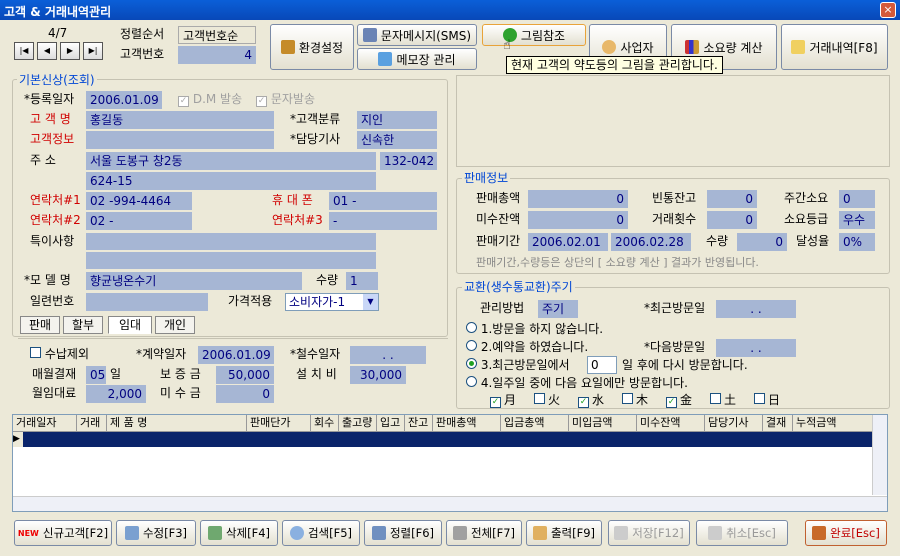 Image resolution: width=900 pixels, height=556 pixels. What do you see at coordinates (857, 220) in the screenshot?
I see `usage-grade-field: 우수` at bounding box center [857, 220].